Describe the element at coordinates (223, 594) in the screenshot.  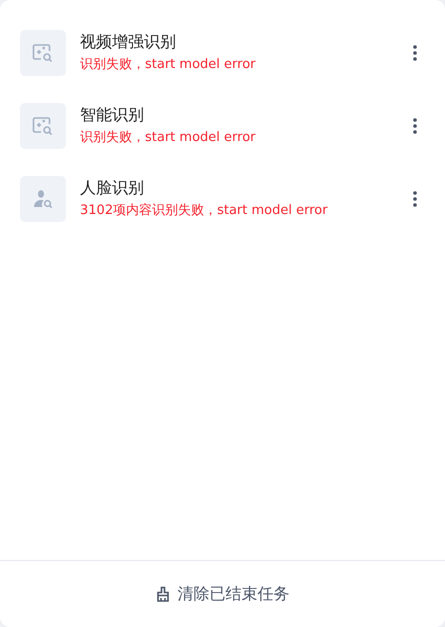
I see `clear-finished-button: 清除已结束任务` at that location.